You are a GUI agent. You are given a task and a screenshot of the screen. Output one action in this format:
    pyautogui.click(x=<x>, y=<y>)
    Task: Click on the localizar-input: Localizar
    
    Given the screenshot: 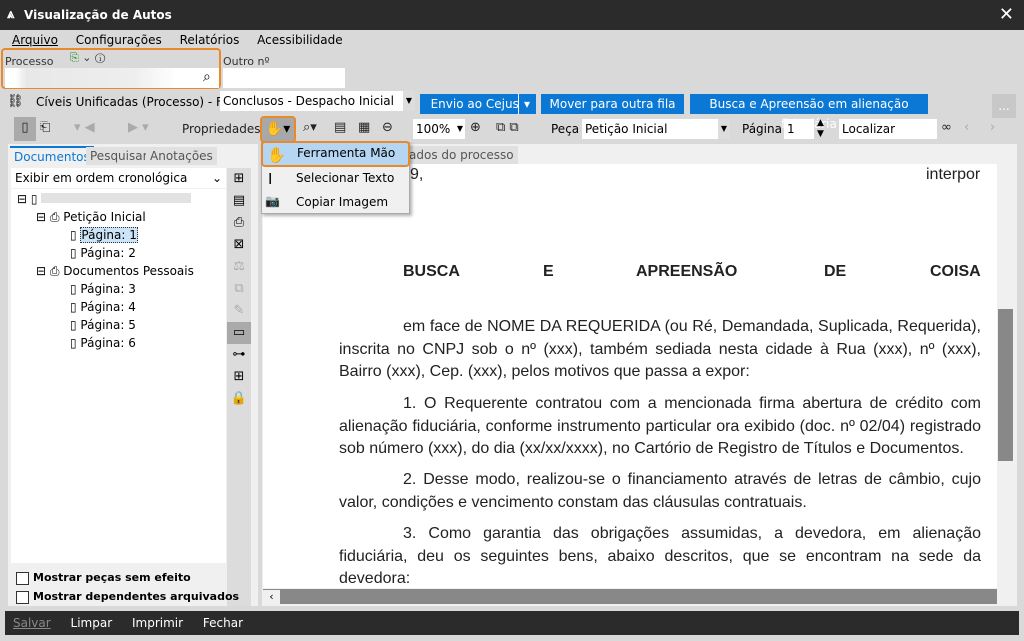 What is the action you would take?
    pyautogui.click(x=888, y=129)
    